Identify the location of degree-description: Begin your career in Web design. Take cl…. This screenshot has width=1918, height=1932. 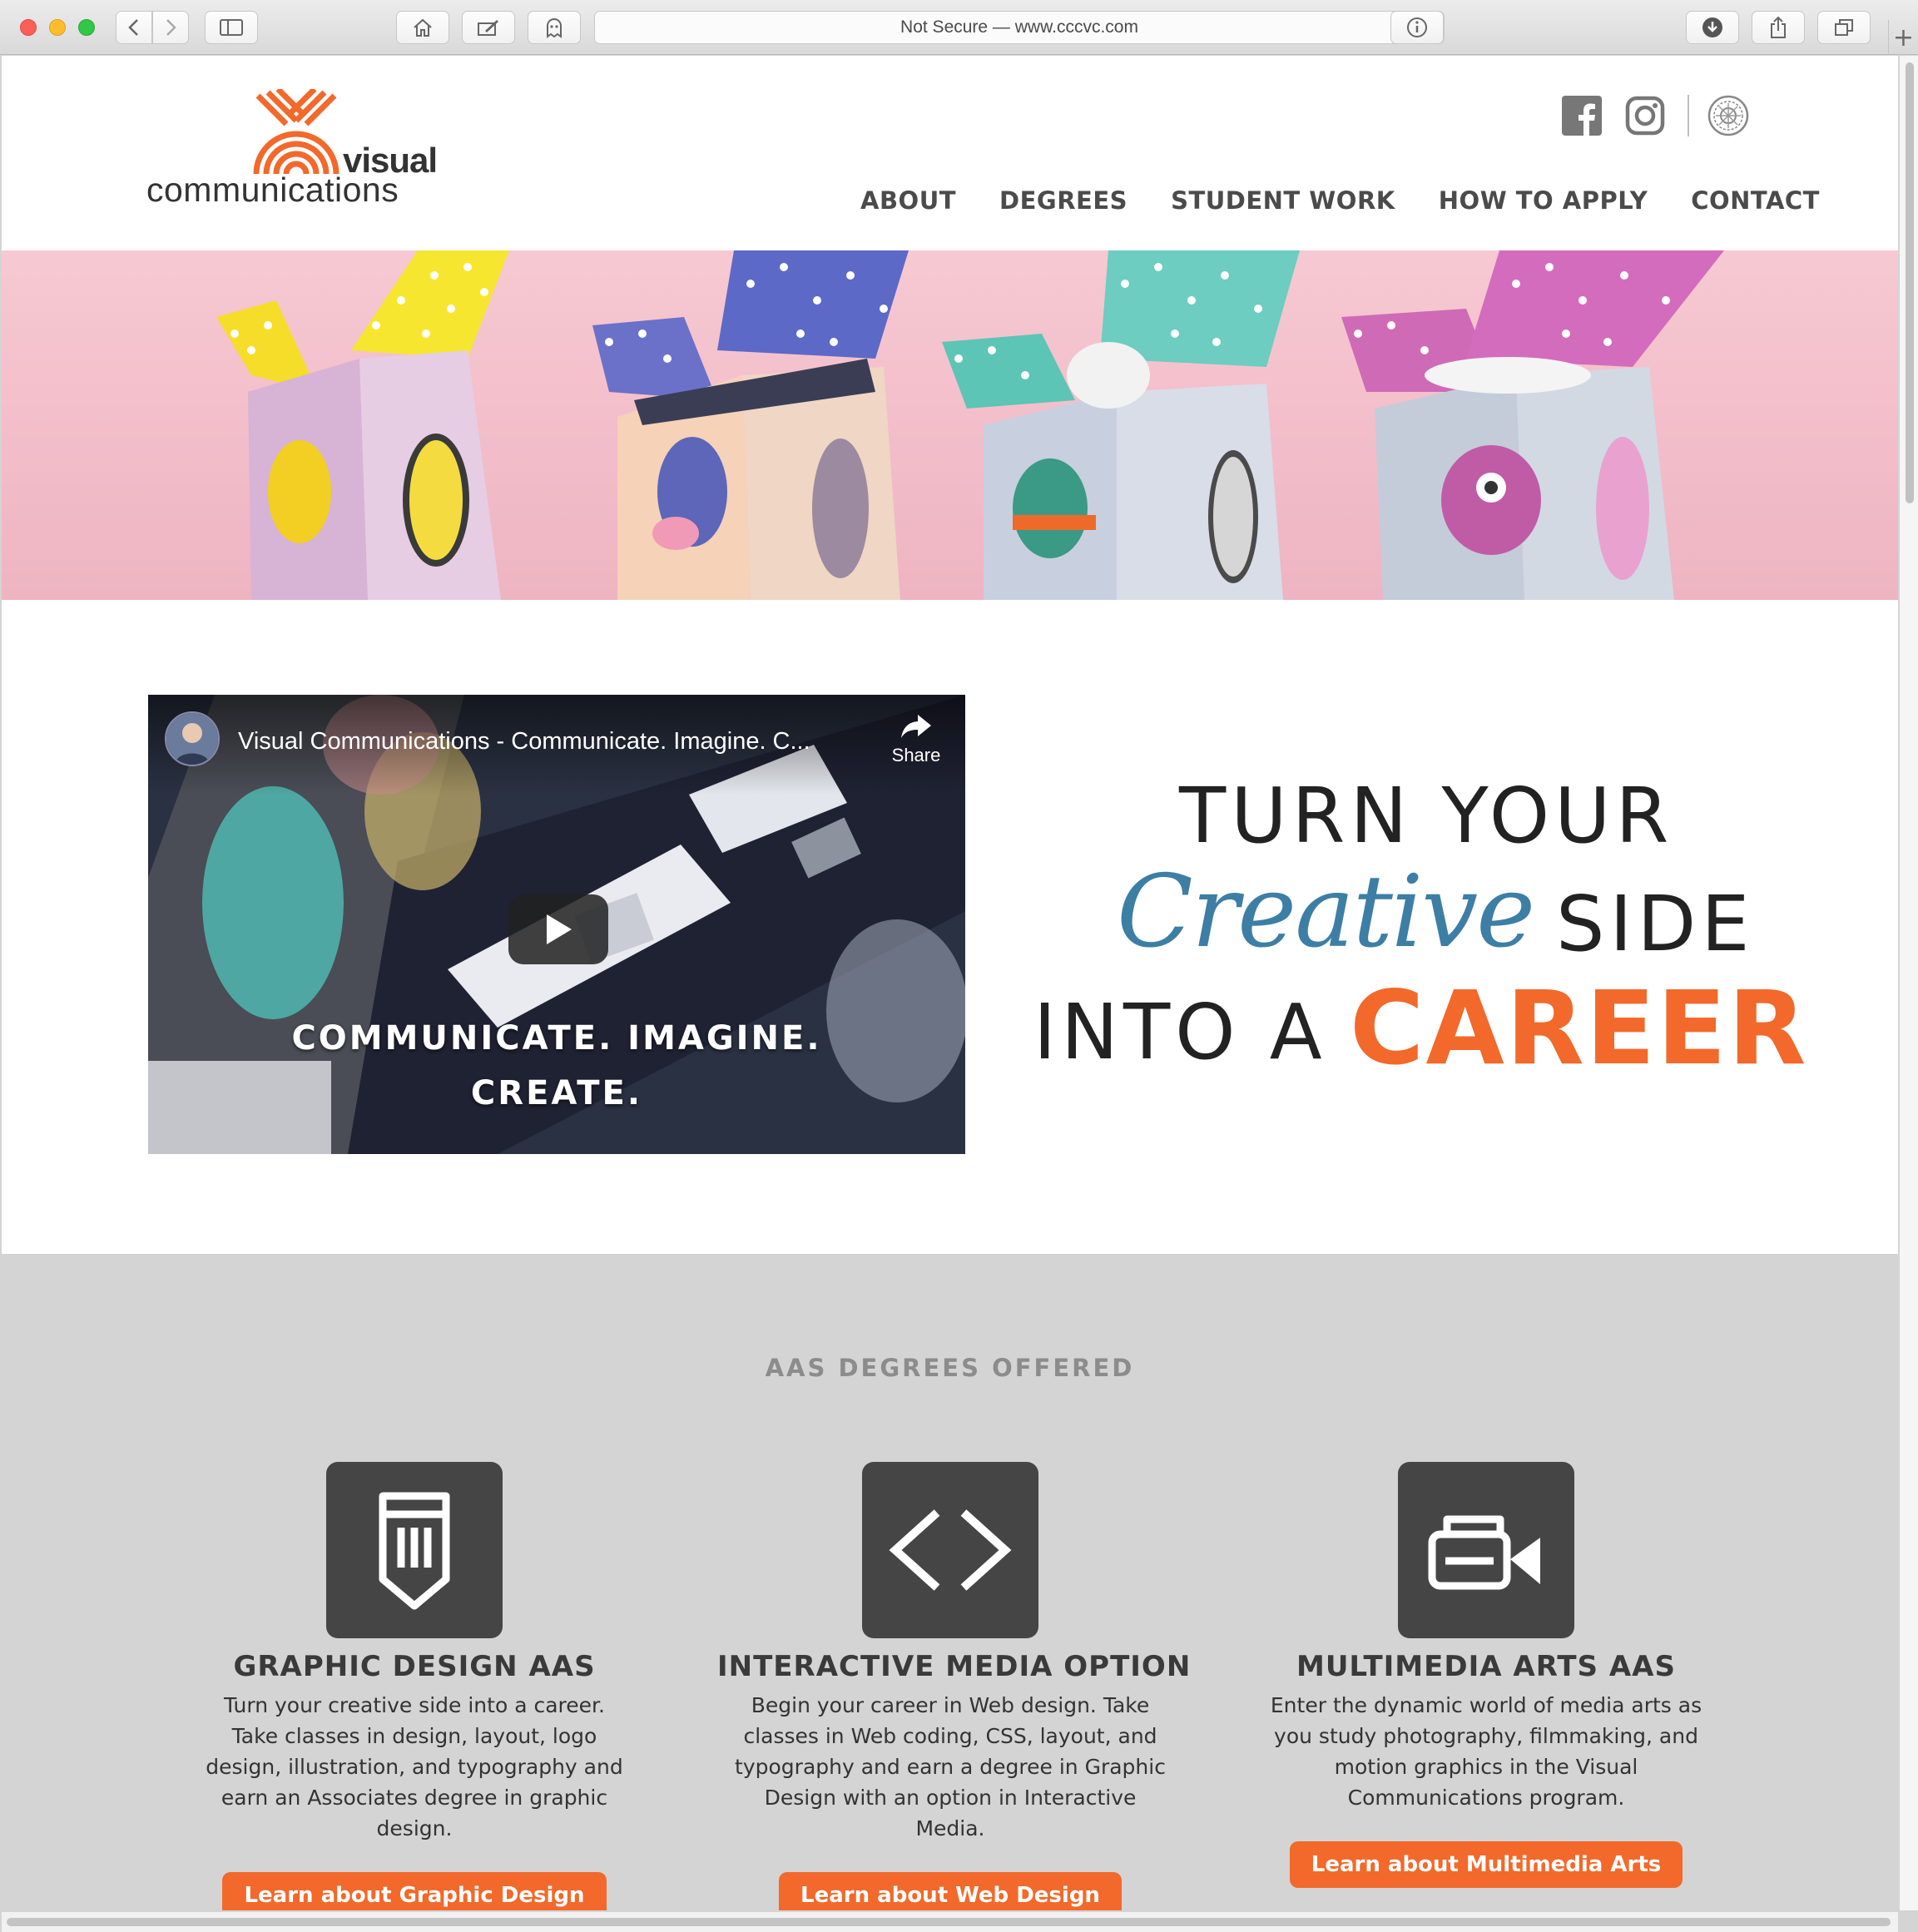
(950, 1767).